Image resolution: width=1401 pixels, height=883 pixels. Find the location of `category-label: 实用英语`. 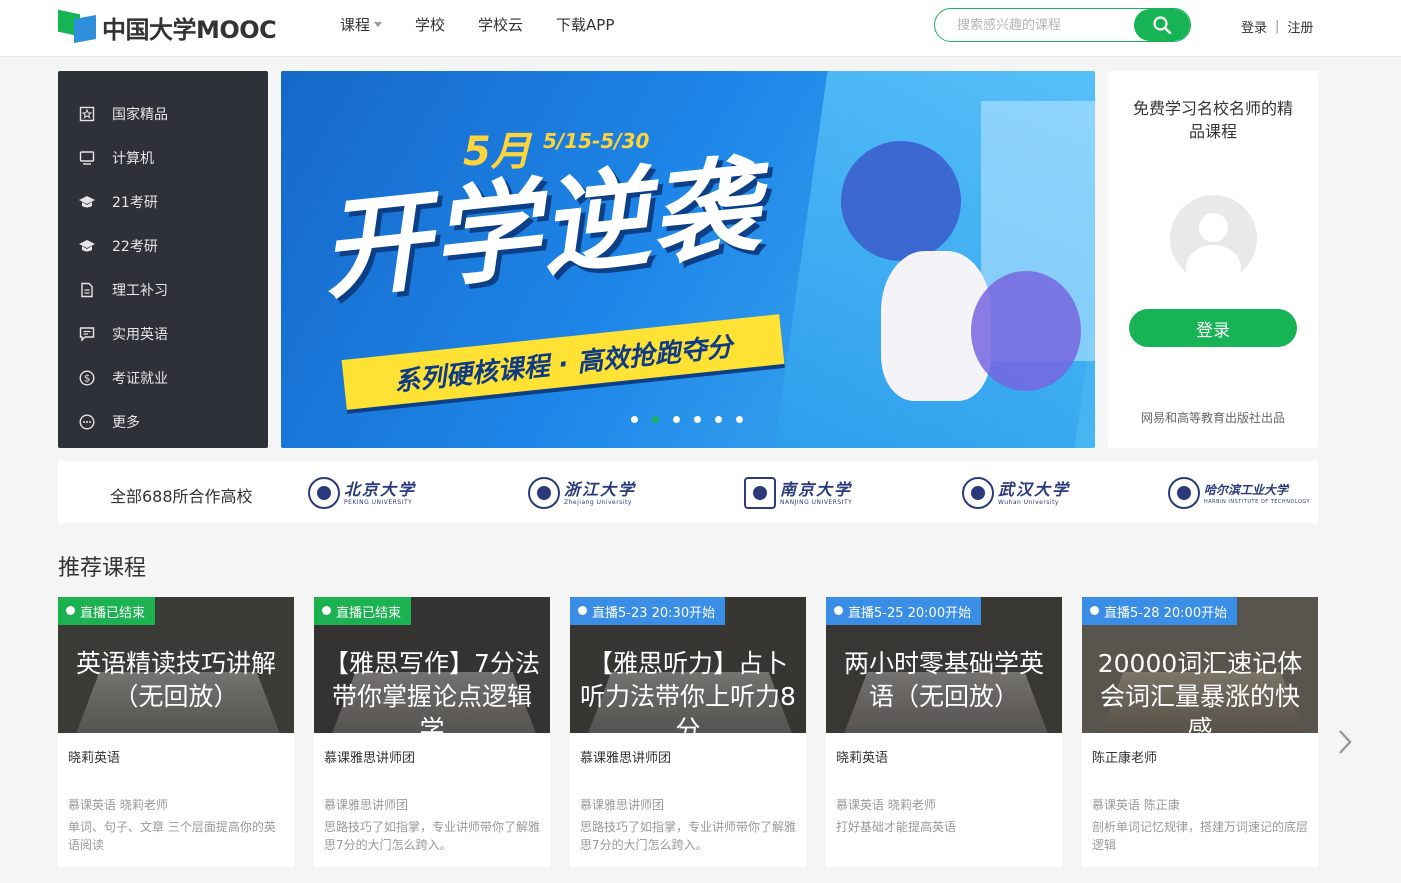

category-label: 实用英语 is located at coordinates (140, 335).